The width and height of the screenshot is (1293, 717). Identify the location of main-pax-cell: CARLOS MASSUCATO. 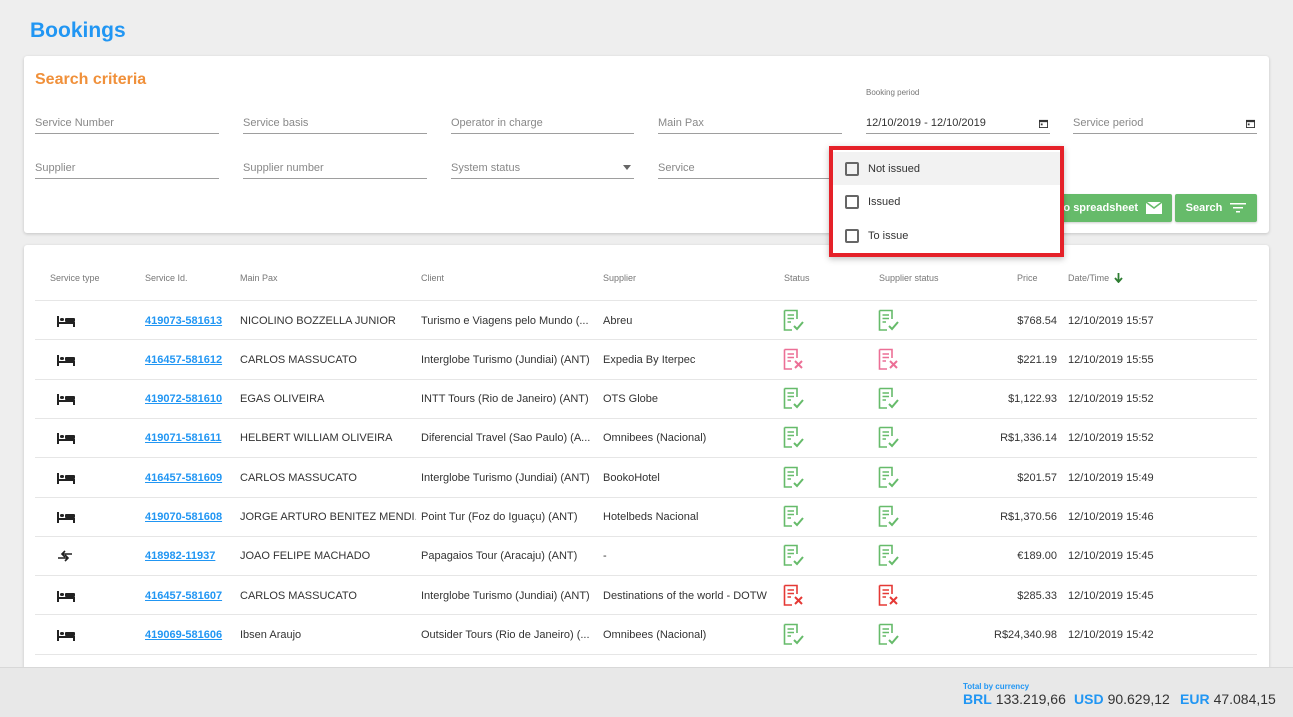
(298, 477).